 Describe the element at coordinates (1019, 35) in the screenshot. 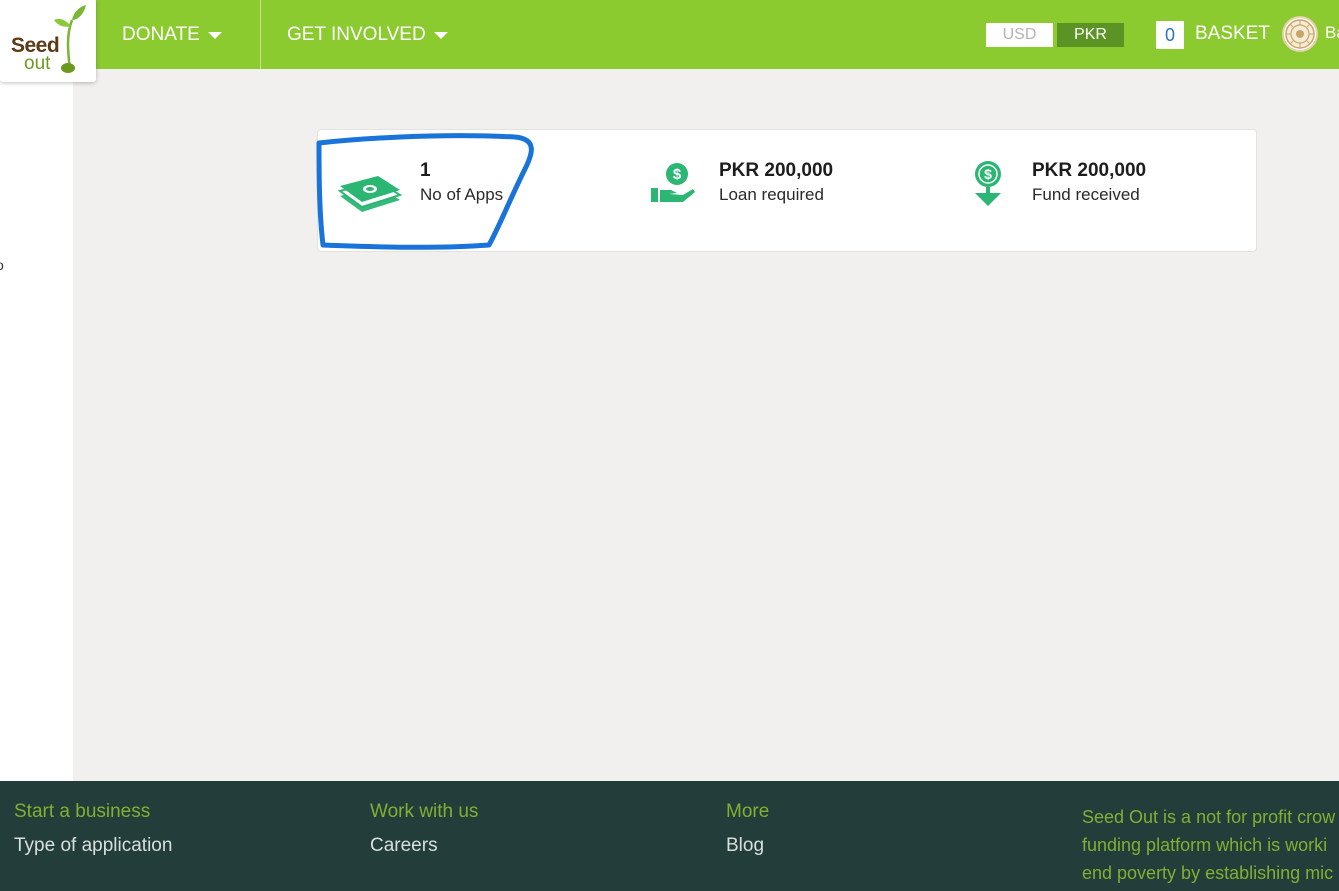

I see `currency-usd-button: USD` at that location.